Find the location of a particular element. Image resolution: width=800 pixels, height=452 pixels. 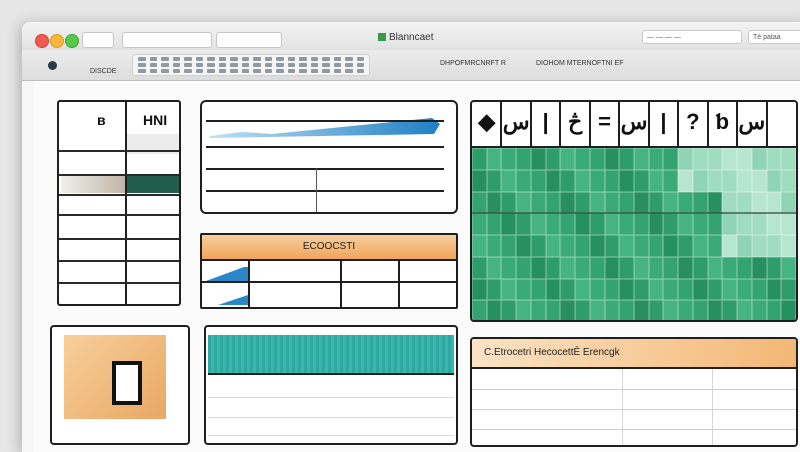

search-field-secondary: Té раtаа is located at coordinates (774, 37).